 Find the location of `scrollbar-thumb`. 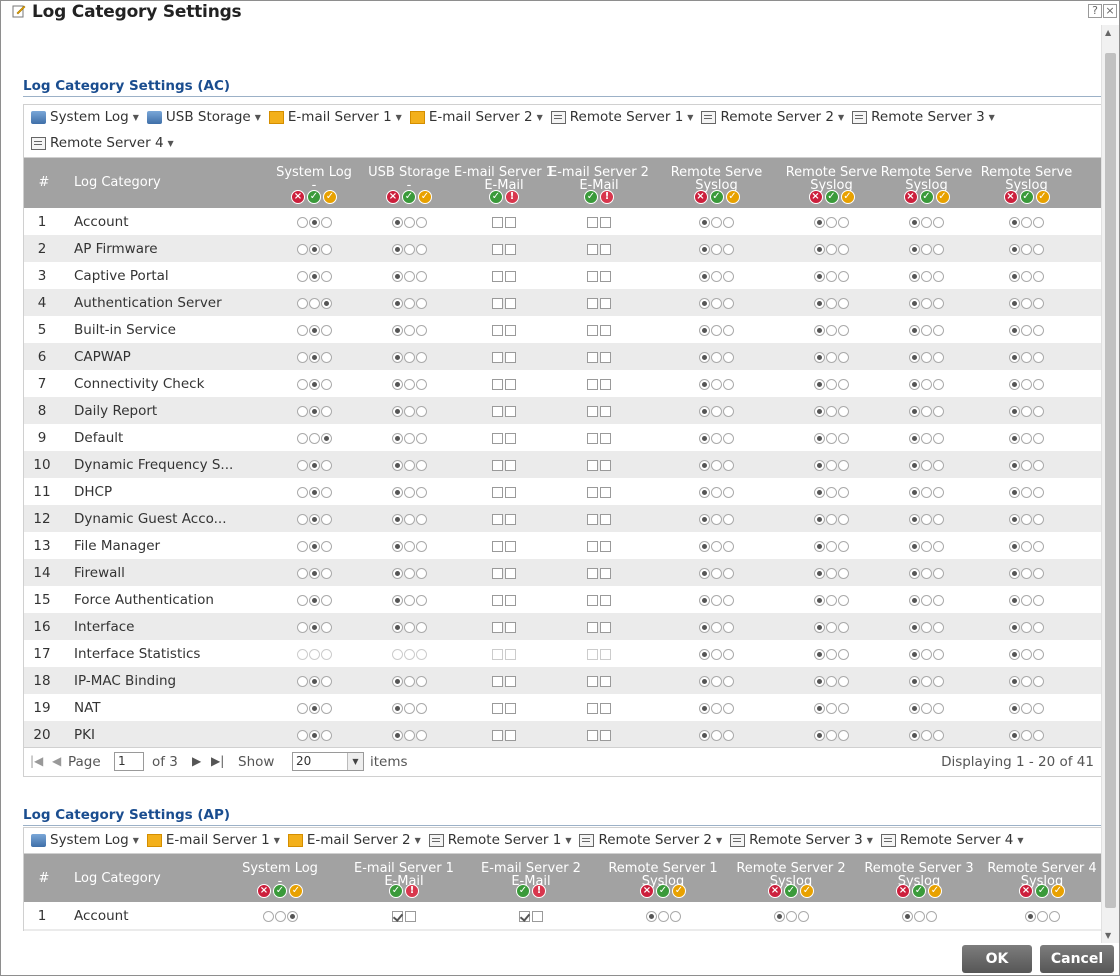

scrollbar-thumb is located at coordinates (1110, 480).